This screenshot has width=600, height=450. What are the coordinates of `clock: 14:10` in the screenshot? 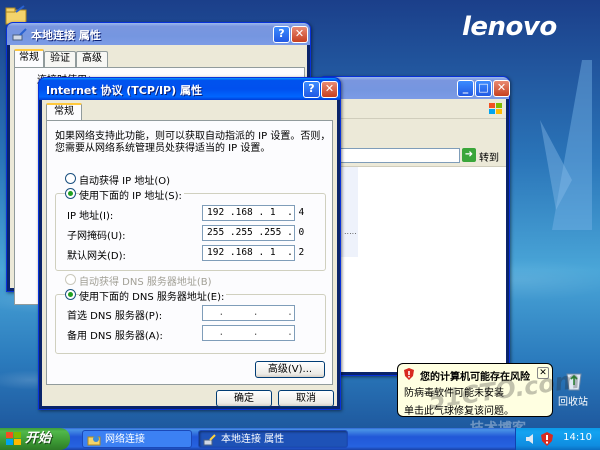 It's located at (577, 437).